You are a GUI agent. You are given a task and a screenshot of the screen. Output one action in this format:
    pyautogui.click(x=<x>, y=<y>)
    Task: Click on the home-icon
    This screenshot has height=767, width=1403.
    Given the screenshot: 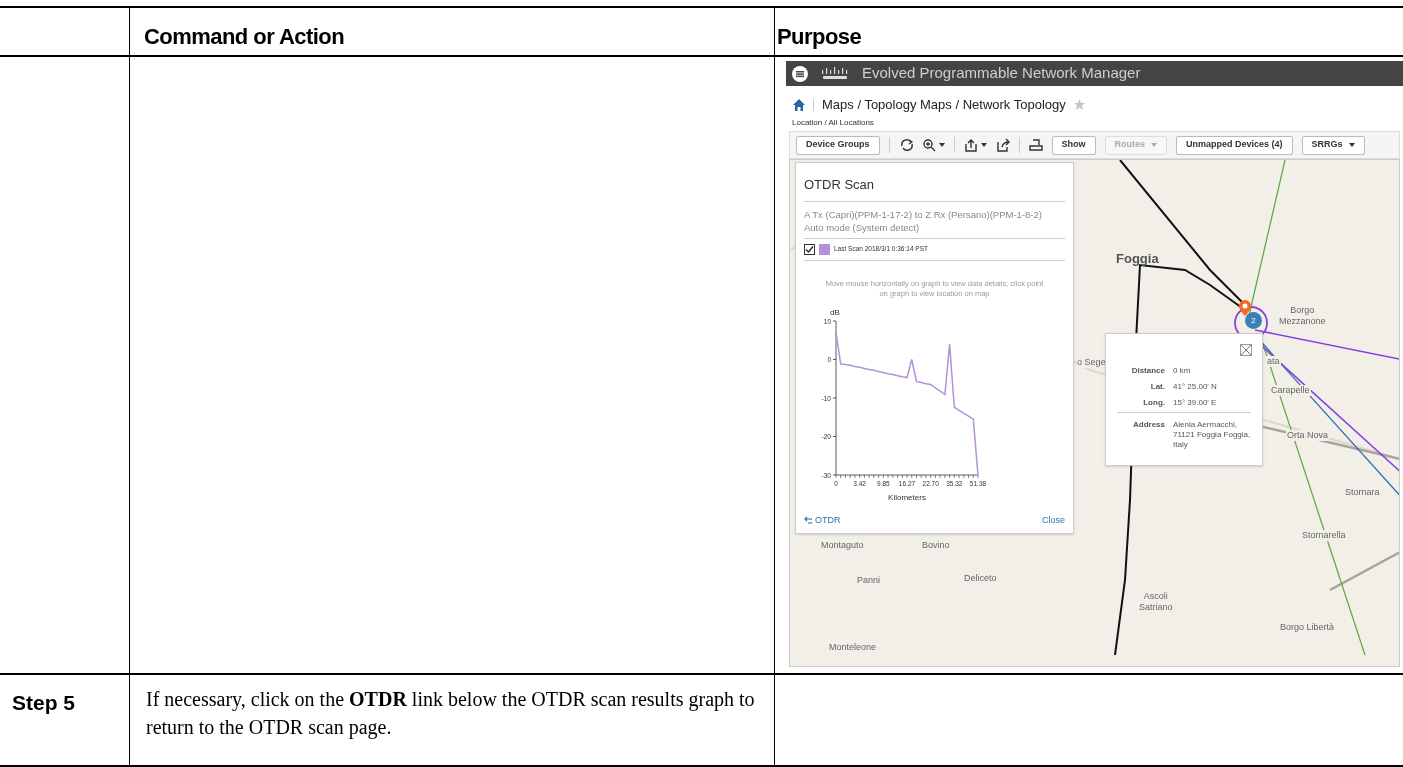 What is the action you would take?
    pyautogui.click(x=799, y=104)
    